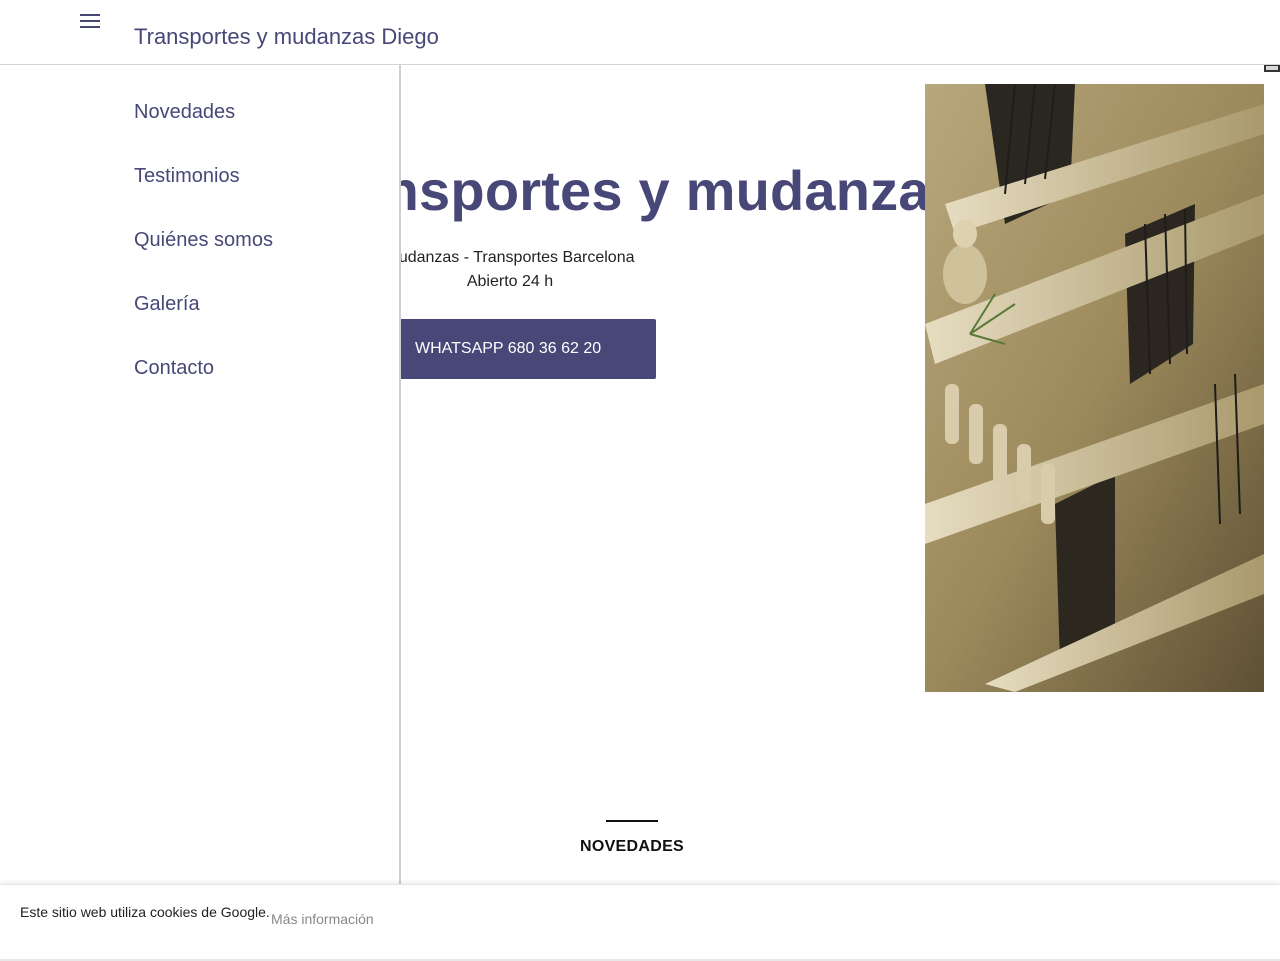 The height and width of the screenshot is (961, 1280). I want to click on site-title: Transportes y mudanzas Diego, so click(286, 37).